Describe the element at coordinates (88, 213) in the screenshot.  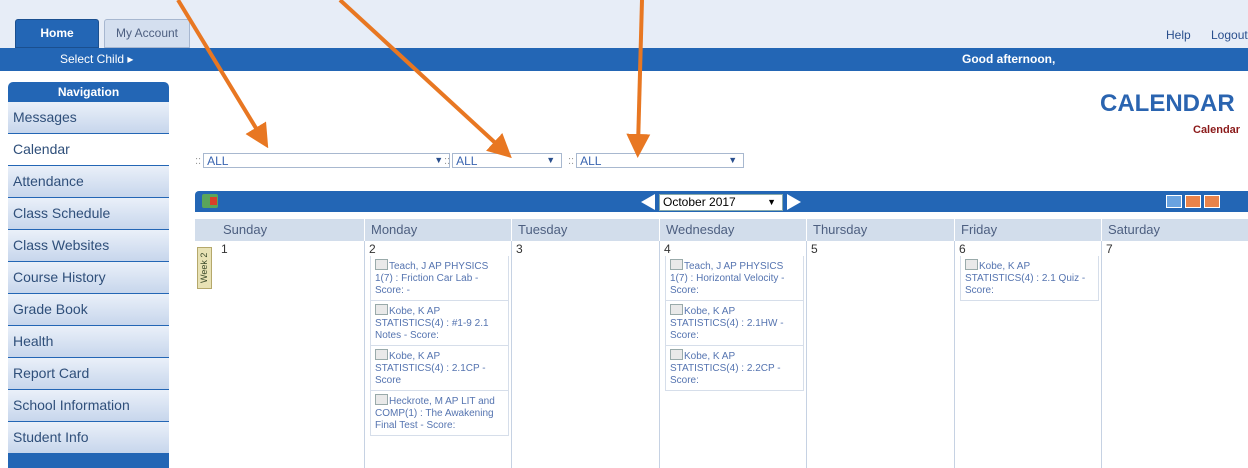
I see `sidebar-item-class-schedule: Class Schedule` at that location.